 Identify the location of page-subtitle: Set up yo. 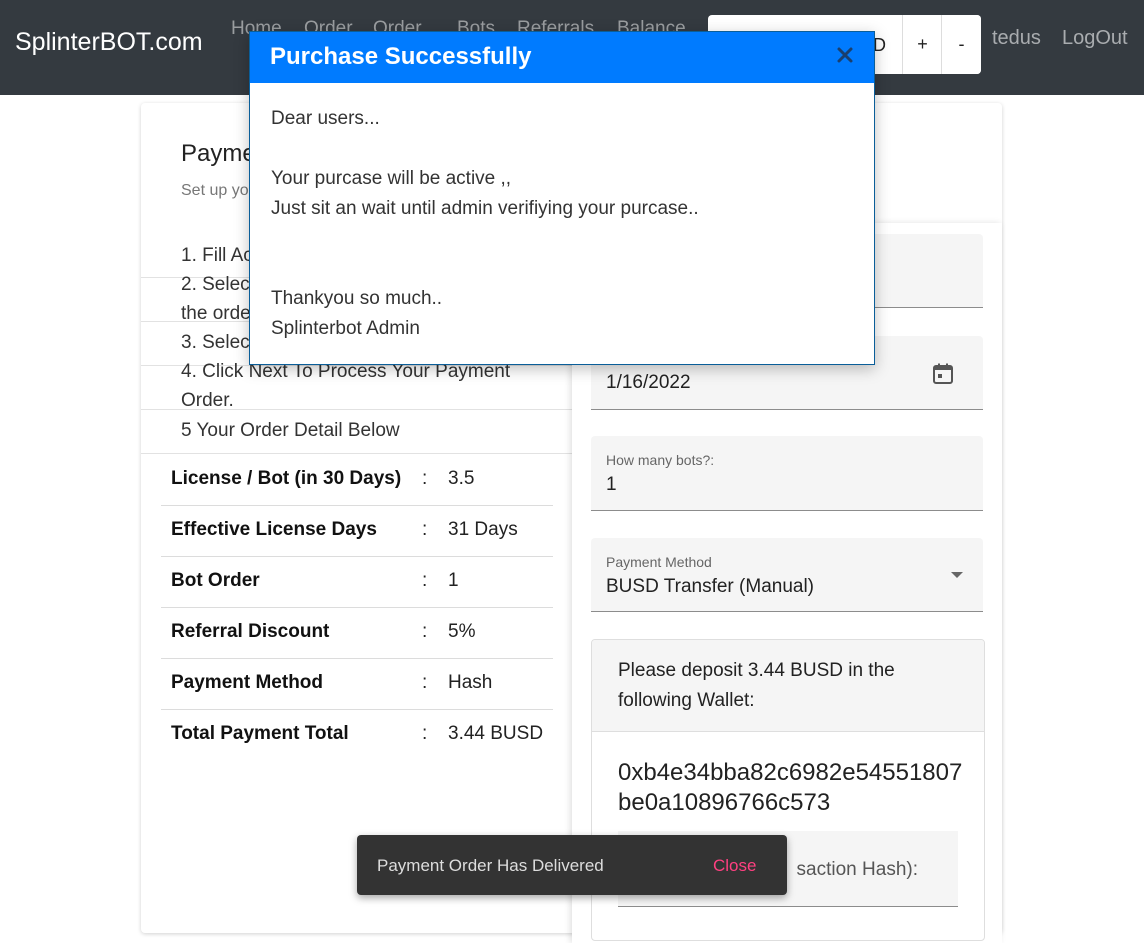
(215, 190).